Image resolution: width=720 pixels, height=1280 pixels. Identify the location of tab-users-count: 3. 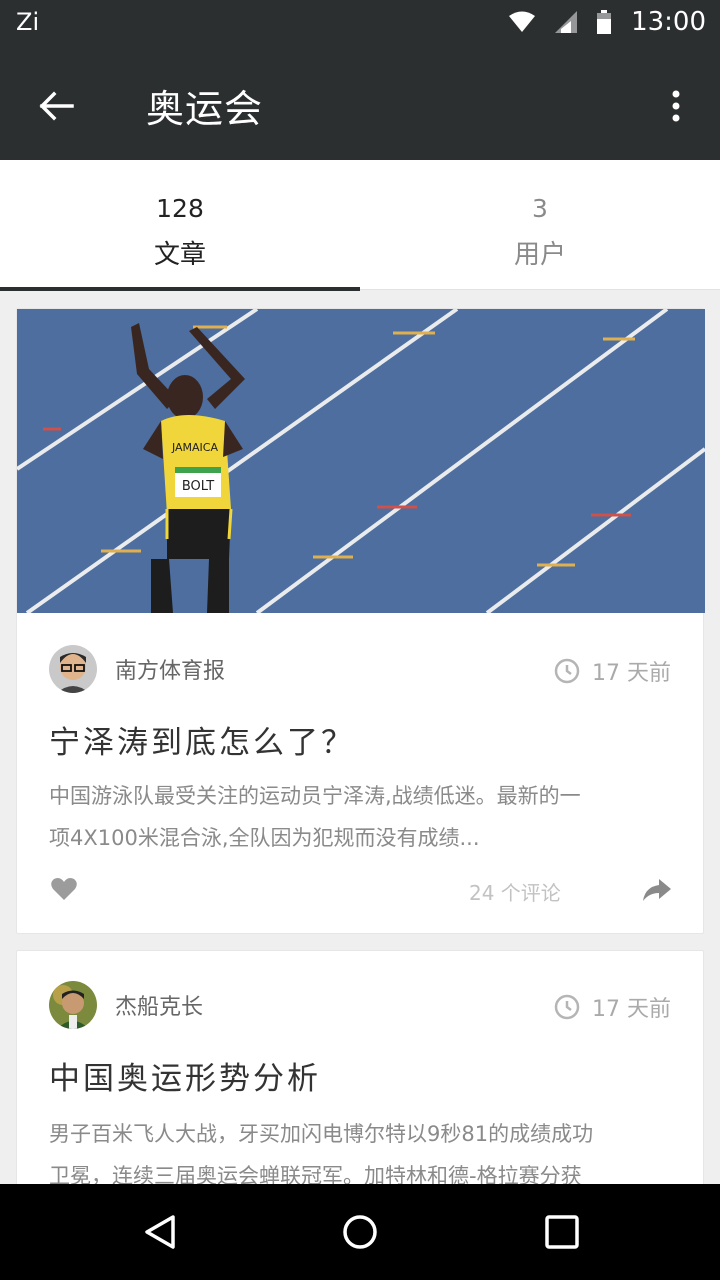
(540, 208).